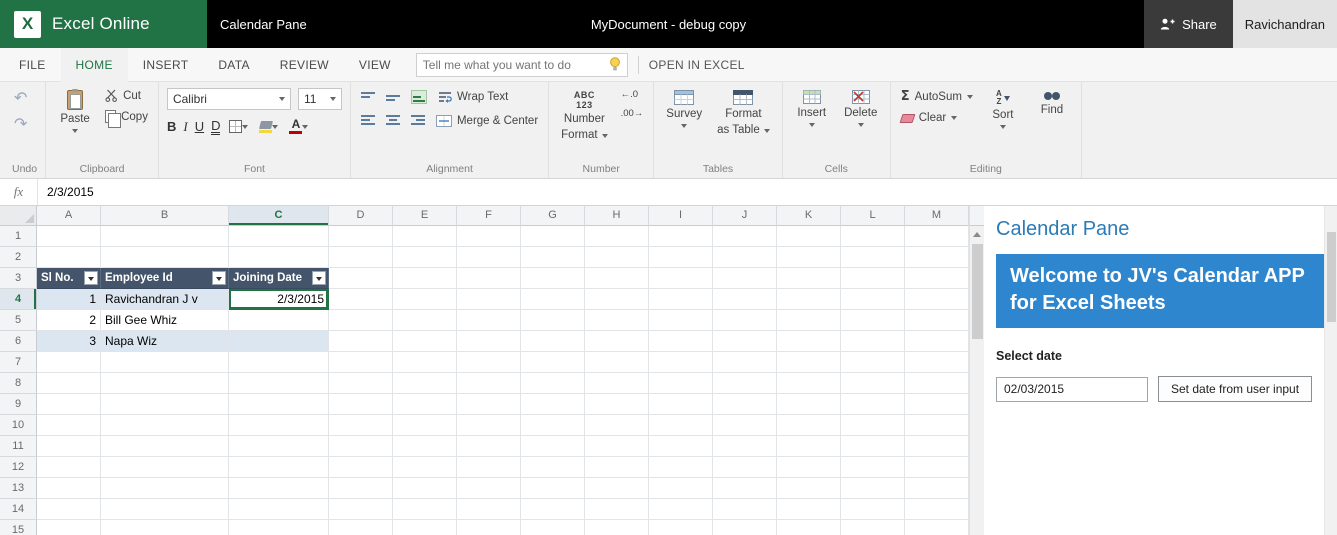  Describe the element at coordinates (489, 527) in the screenshot. I see `cell-F15` at that location.